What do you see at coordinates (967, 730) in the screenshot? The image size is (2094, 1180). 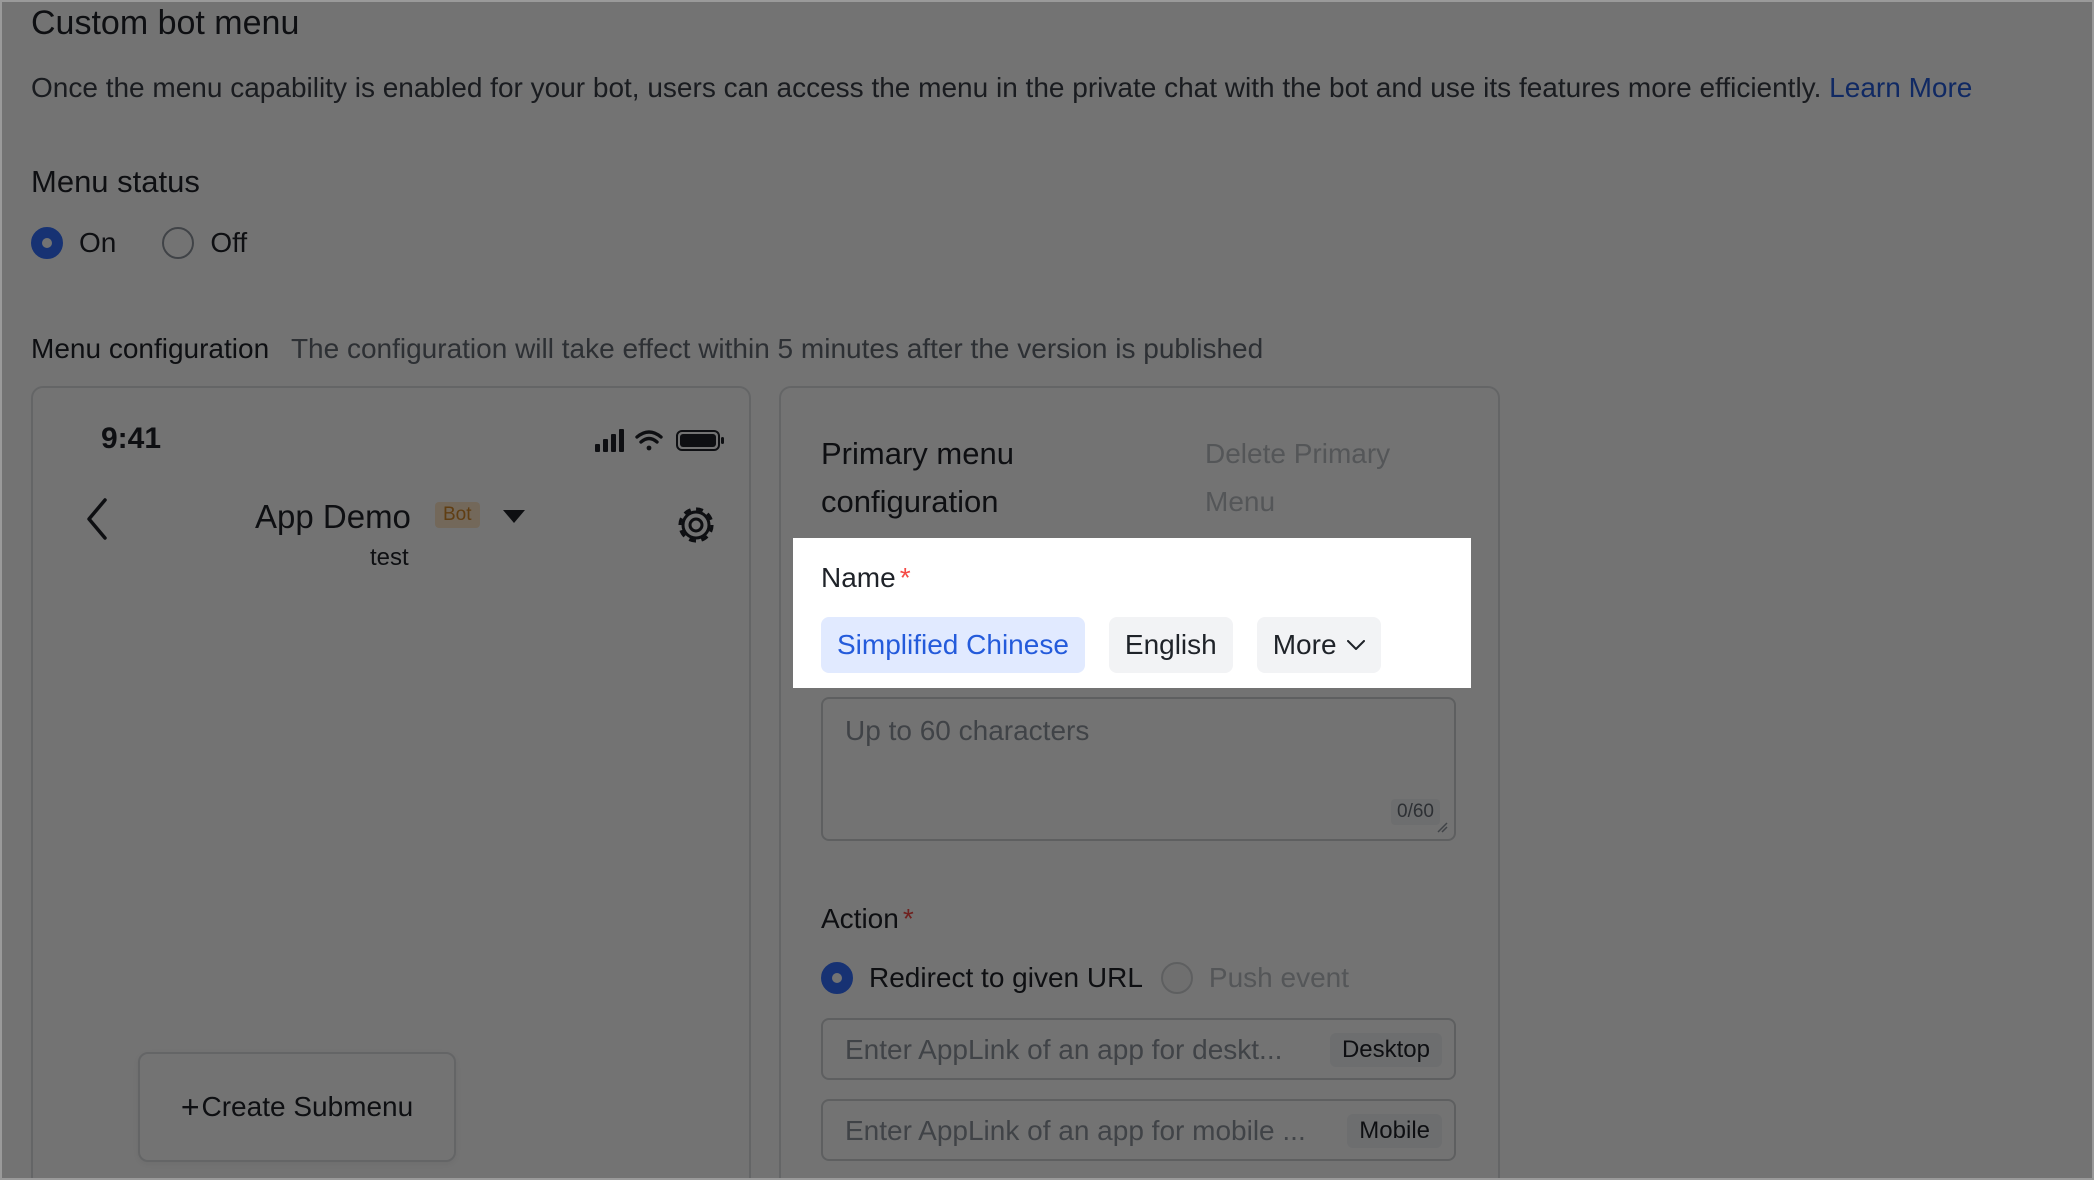 I see `name-placeholder: Up to 60 characters` at bounding box center [967, 730].